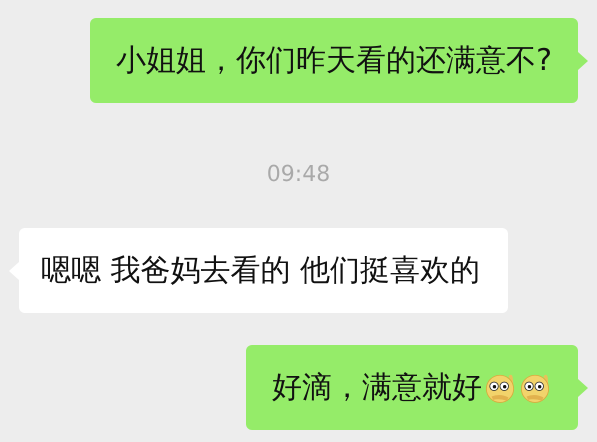 Image resolution: width=597 pixels, height=442 pixels. I want to click on message-text: 小姐姐，你们昨天看的还满意不?, so click(334, 60).